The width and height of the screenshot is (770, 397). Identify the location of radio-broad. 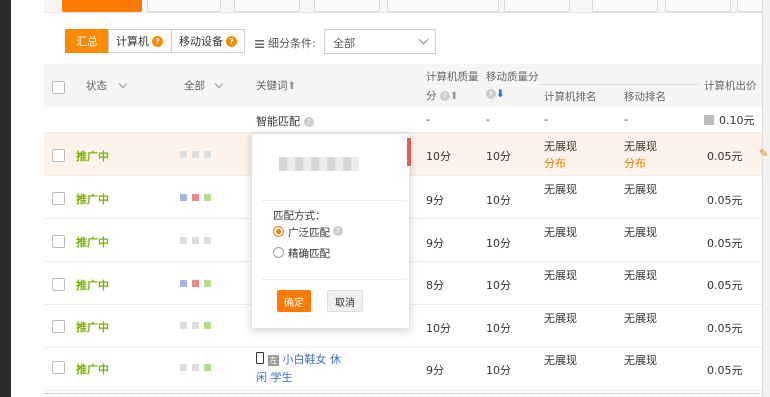
(278, 231).